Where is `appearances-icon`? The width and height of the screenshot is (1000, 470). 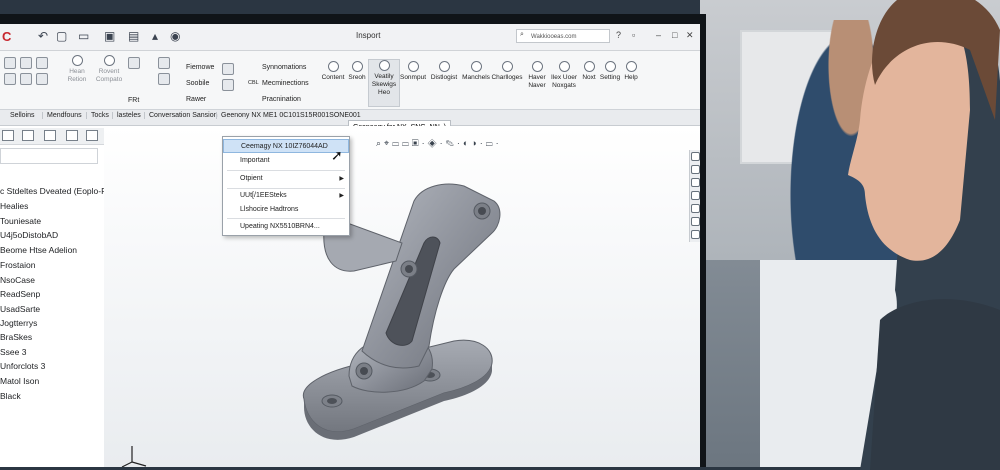
appearances-icon is located at coordinates (695, 208).